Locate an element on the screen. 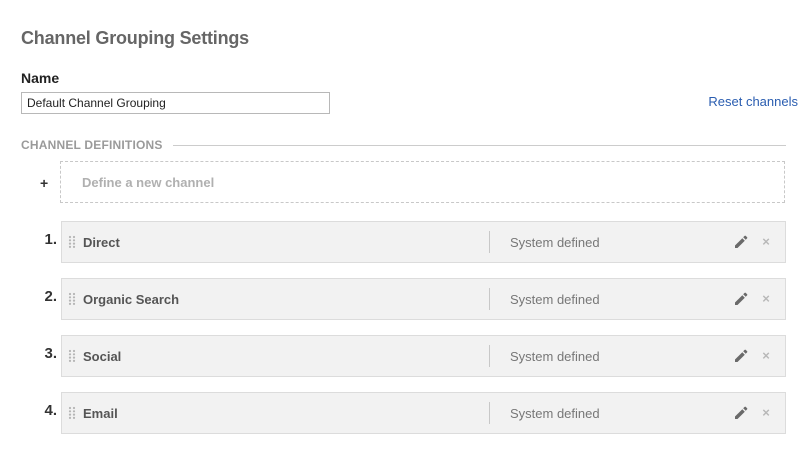 This screenshot has width=811, height=451. add-channel-plus-icon: + is located at coordinates (44, 183).